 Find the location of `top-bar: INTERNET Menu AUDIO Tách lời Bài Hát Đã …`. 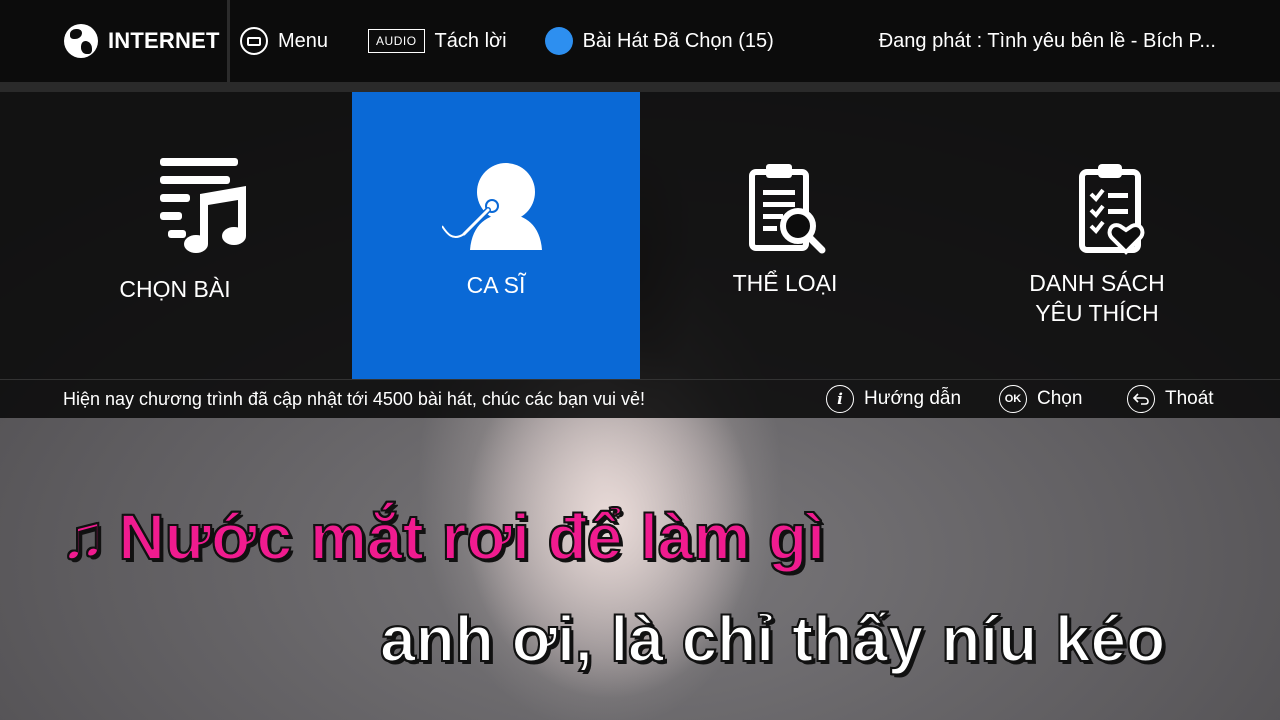

top-bar: INTERNET Menu AUDIO Tách lời Bài Hát Đã … is located at coordinates (640, 41).